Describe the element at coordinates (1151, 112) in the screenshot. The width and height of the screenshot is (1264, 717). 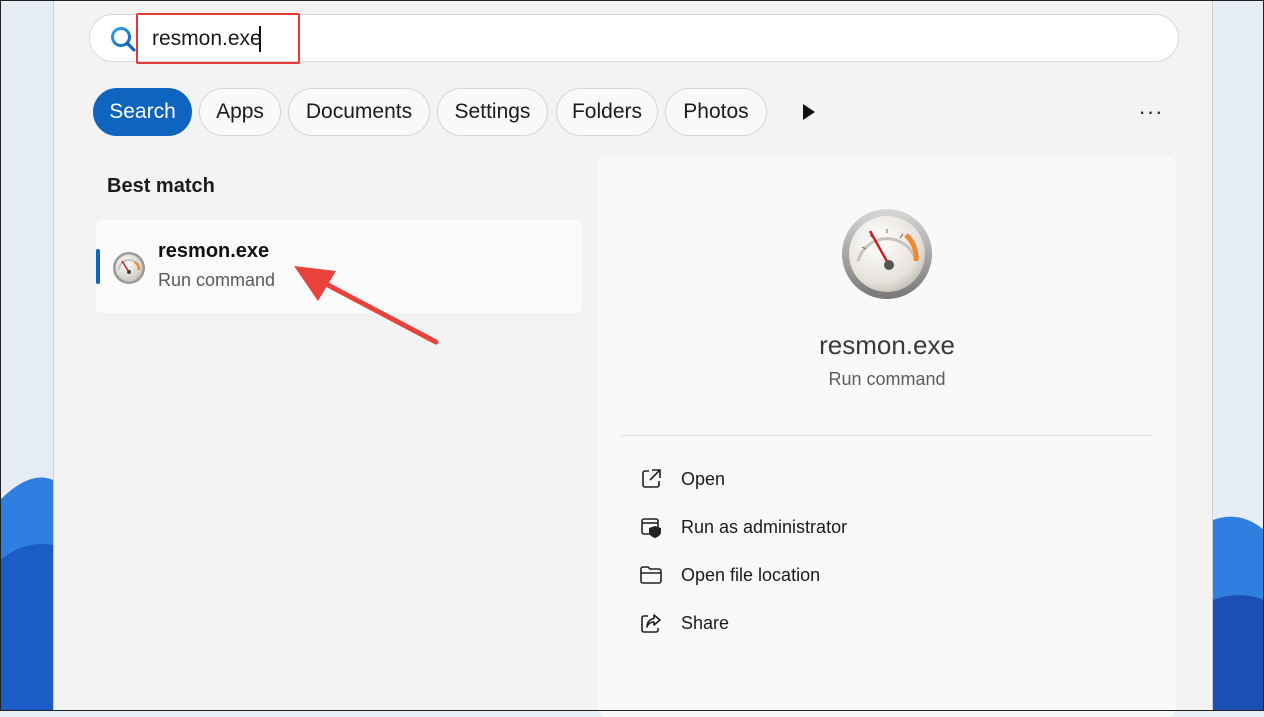
I see `more-options-button: ···` at that location.